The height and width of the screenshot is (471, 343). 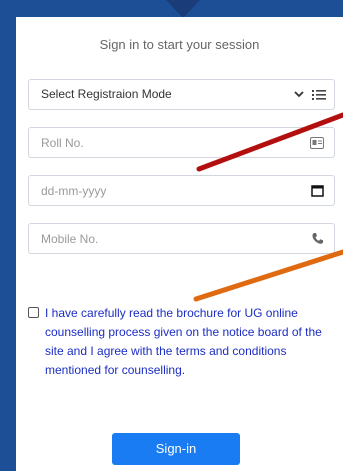 What do you see at coordinates (269, 142) in the screenshot?
I see `red-arrow-line` at bounding box center [269, 142].